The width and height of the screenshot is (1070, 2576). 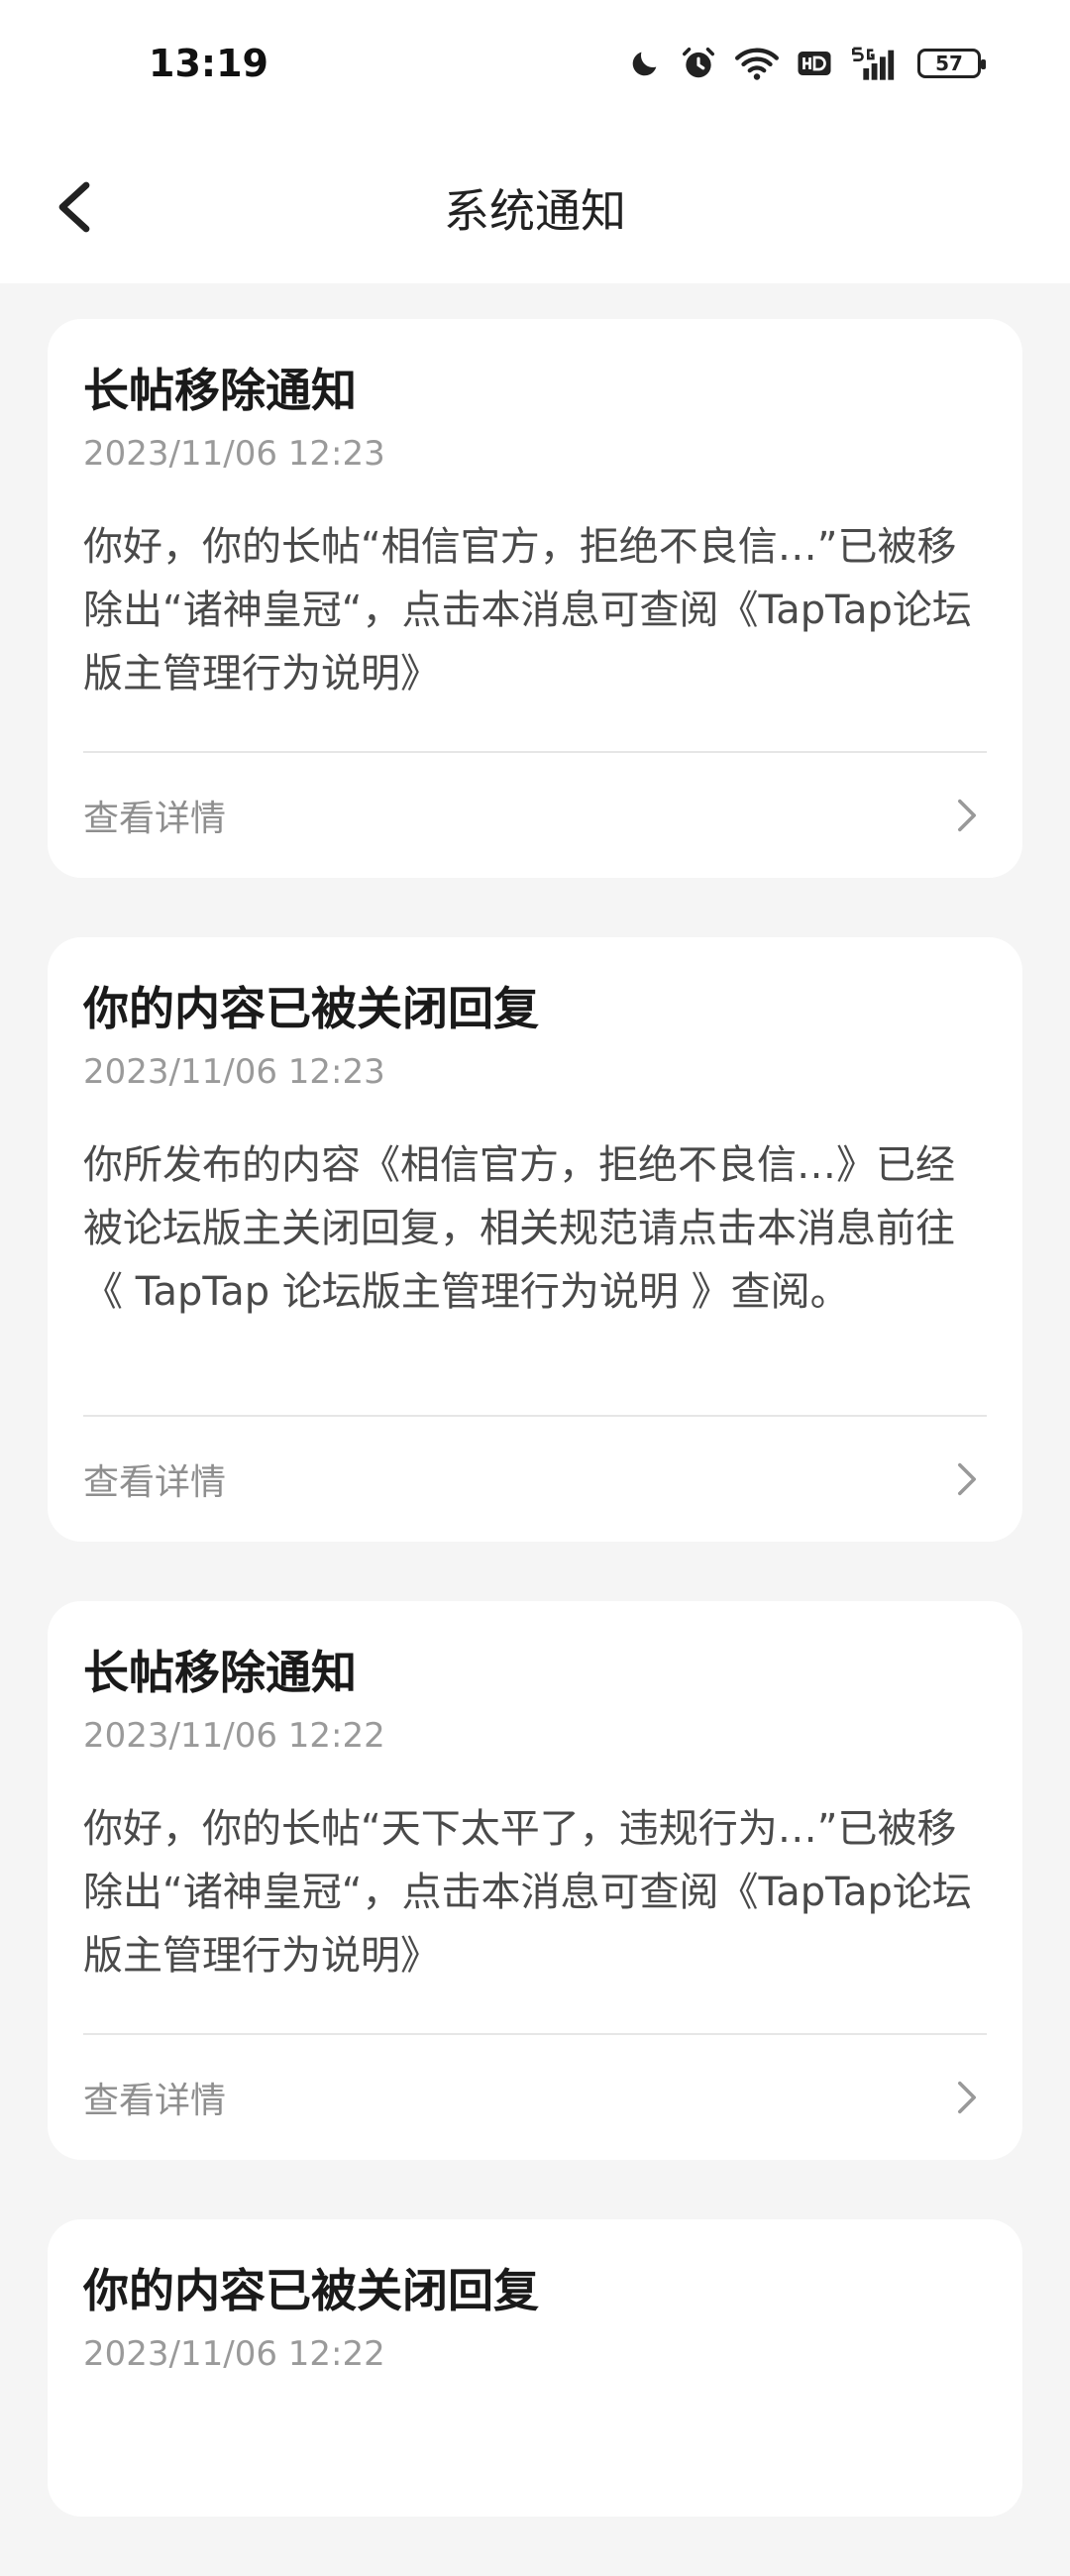 I want to click on battery-icon: 57, so click(x=951, y=64).